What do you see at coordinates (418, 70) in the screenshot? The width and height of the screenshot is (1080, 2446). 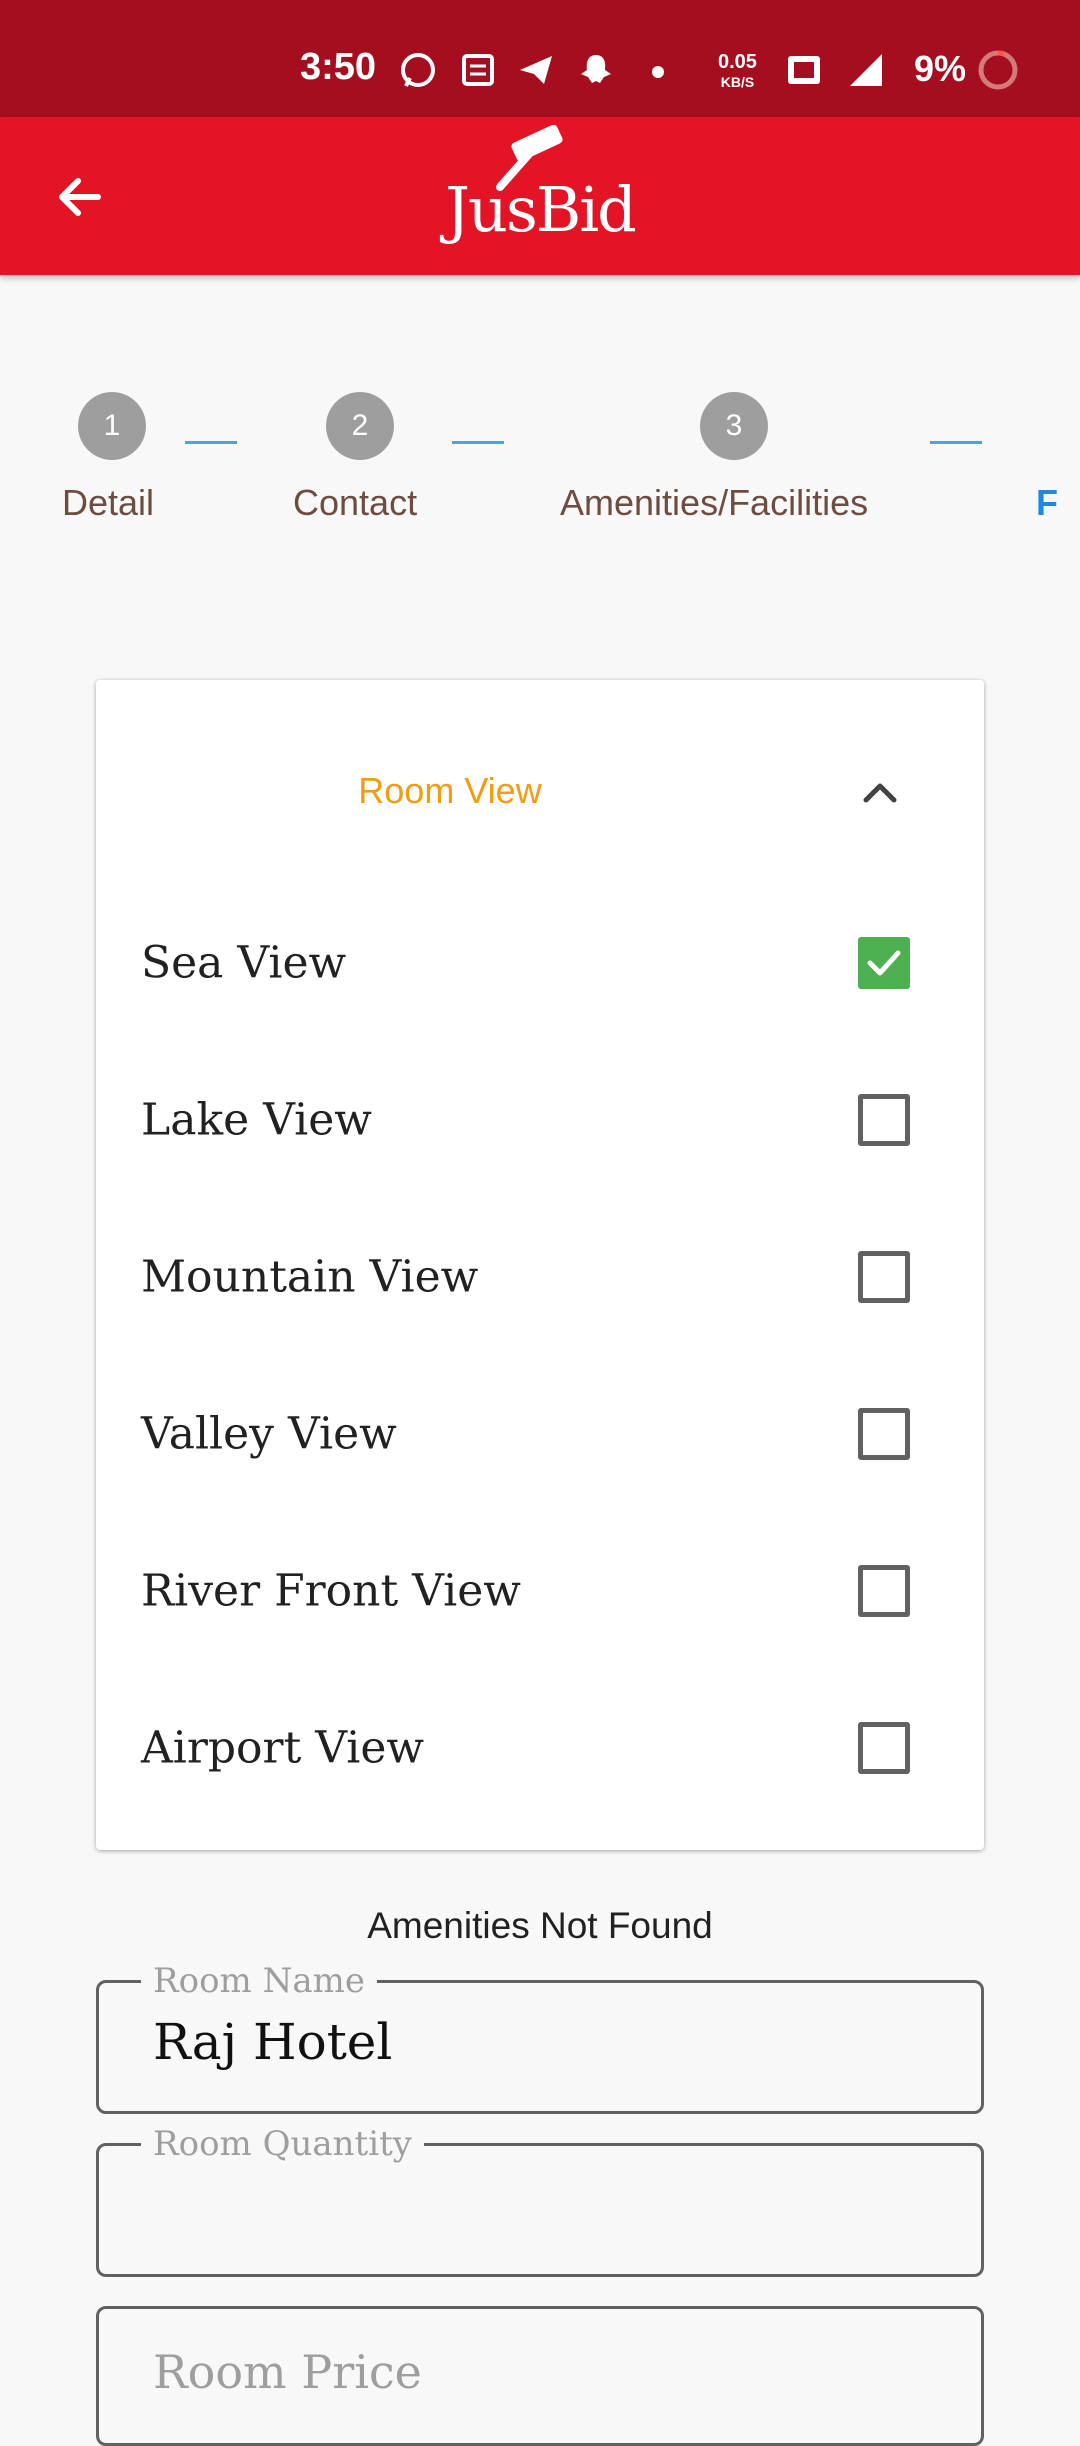 I see `whatsapp-icon` at bounding box center [418, 70].